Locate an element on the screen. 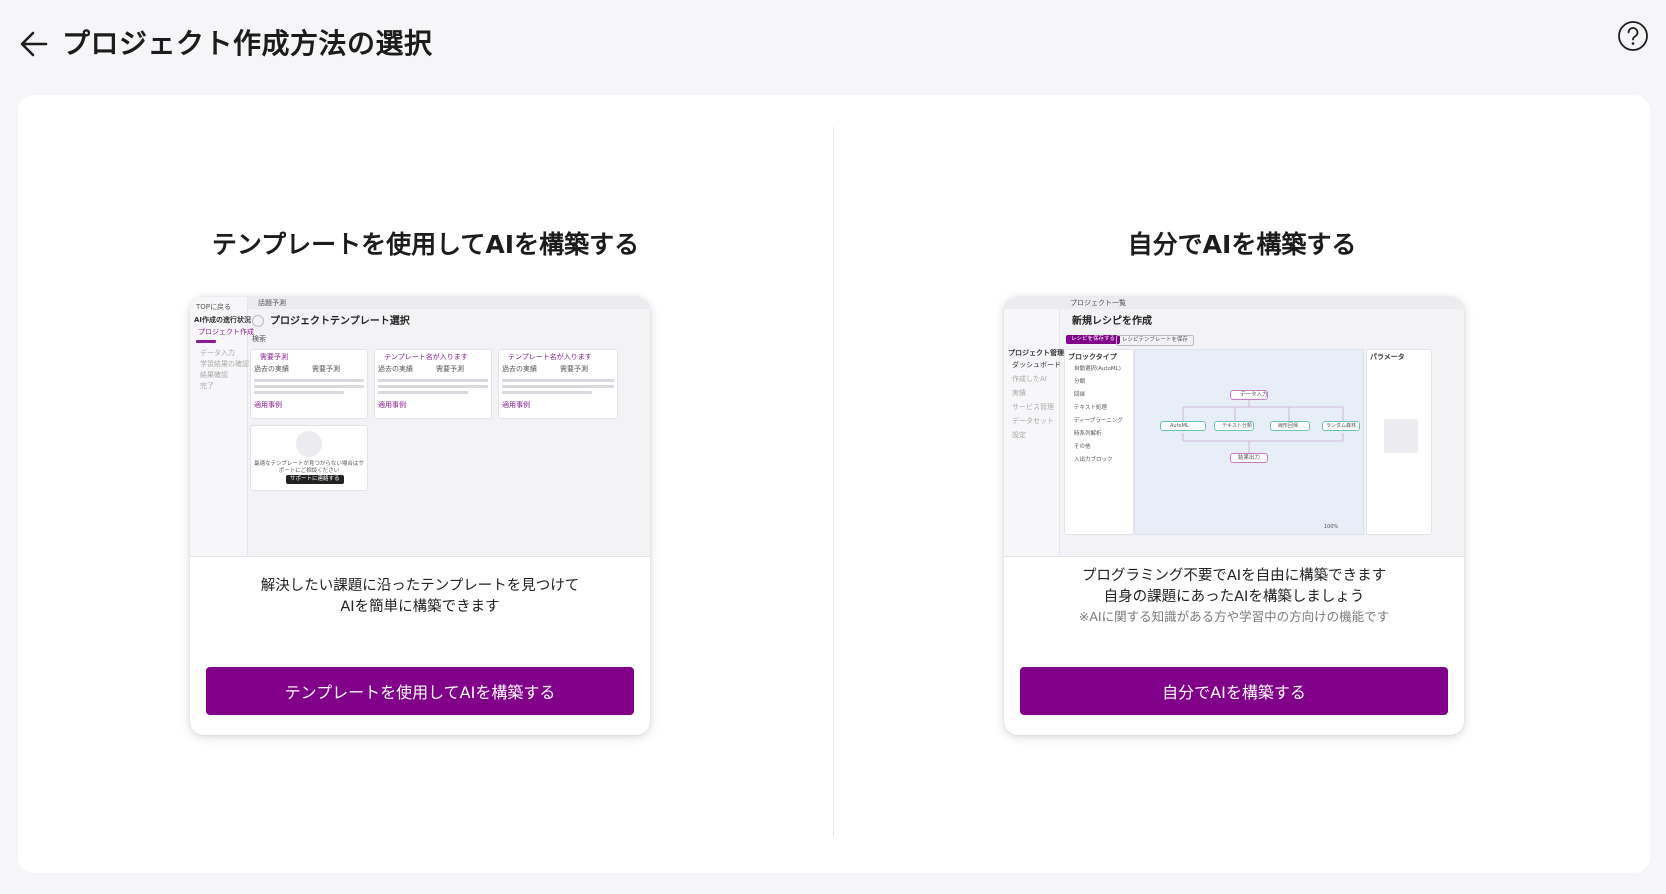  preview-block-item: 分類 is located at coordinates (1080, 382).